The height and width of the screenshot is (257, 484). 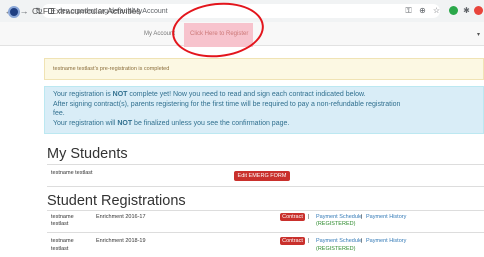 What do you see at coordinates (453, 10) in the screenshot?
I see `extension-icon` at bounding box center [453, 10].